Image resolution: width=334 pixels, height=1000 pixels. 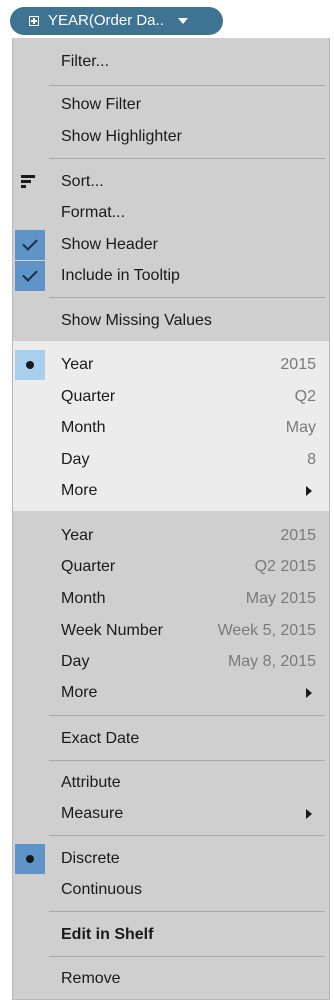 I want to click on date-pill: YEAR(Order Da.., so click(x=116, y=21).